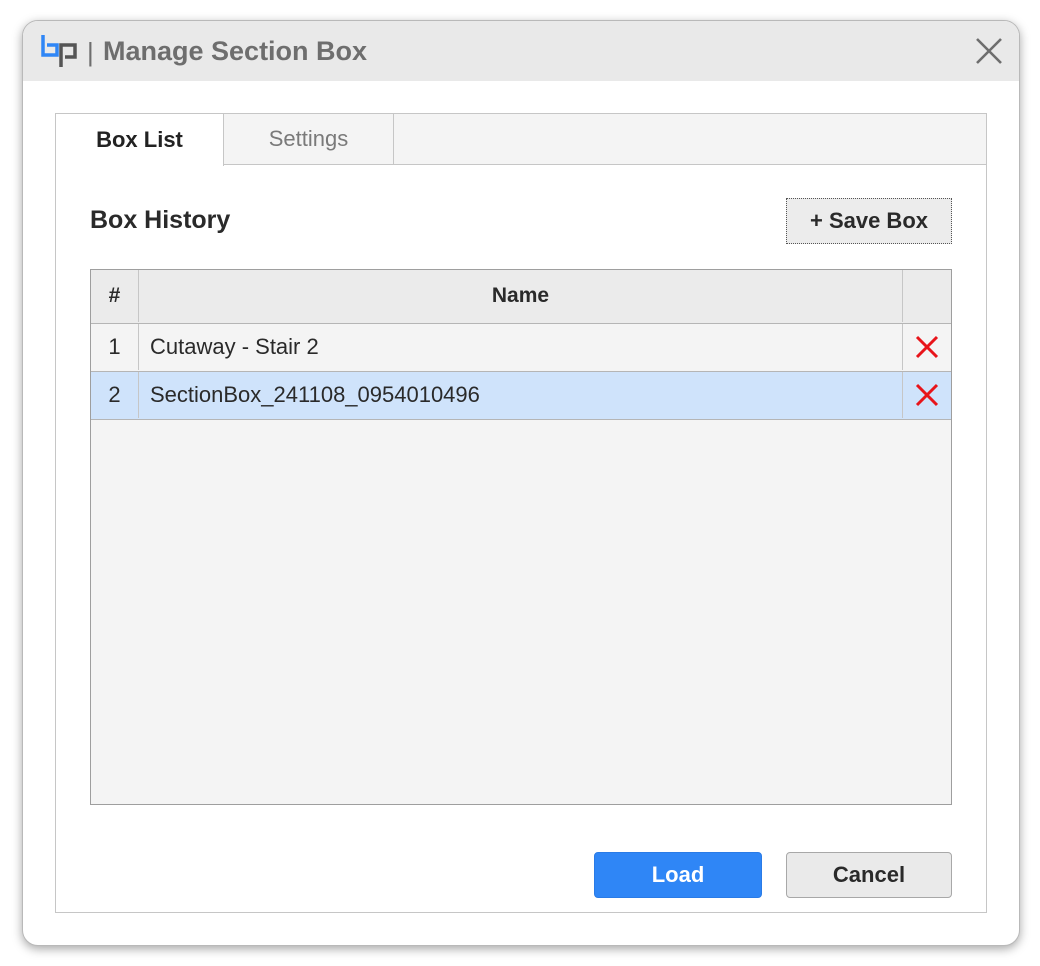 The width and height of the screenshot is (1040, 966). I want to click on tab-settings: Settings, so click(309, 139).